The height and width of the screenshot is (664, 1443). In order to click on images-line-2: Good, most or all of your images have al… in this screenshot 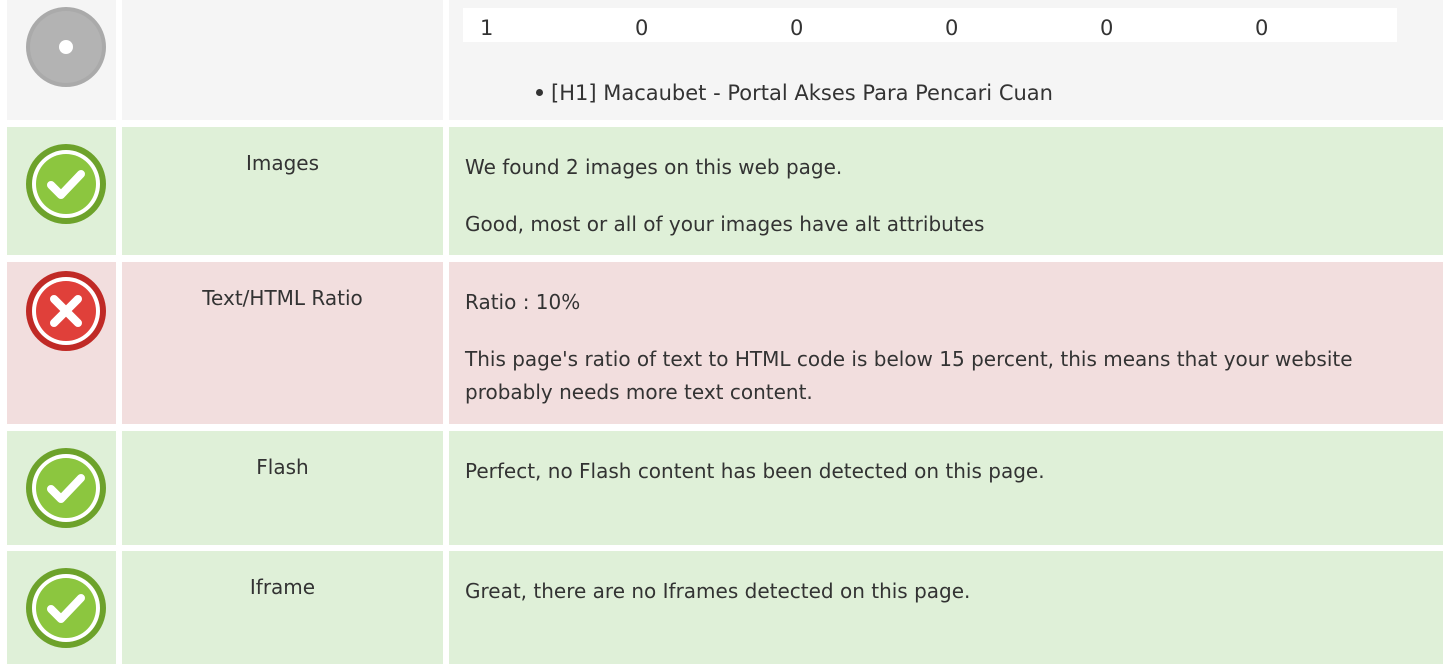, I will do `click(725, 224)`.